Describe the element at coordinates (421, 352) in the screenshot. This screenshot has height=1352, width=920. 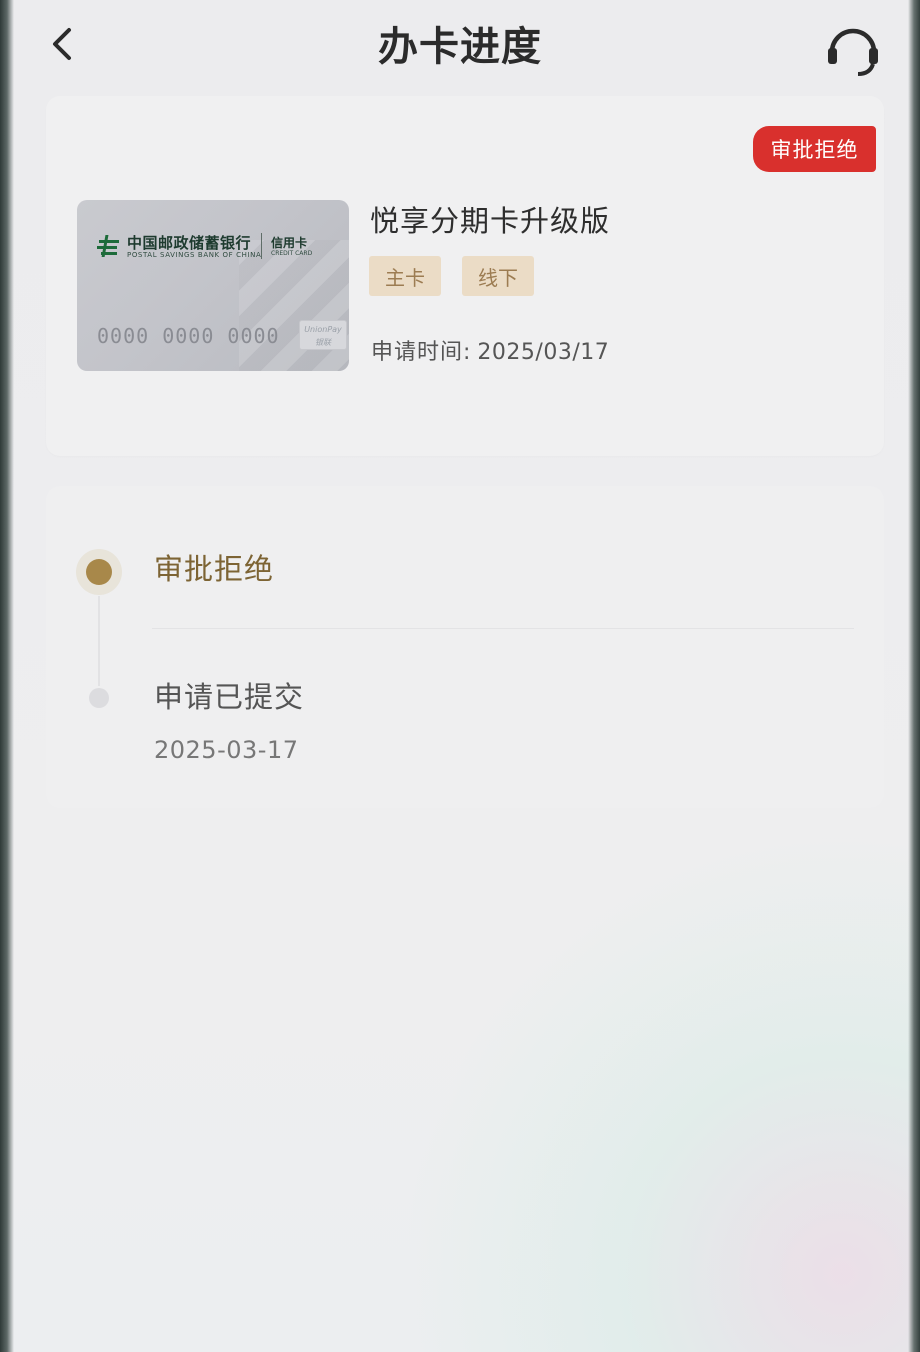
I see `apply-time-label: 申请时间:` at that location.